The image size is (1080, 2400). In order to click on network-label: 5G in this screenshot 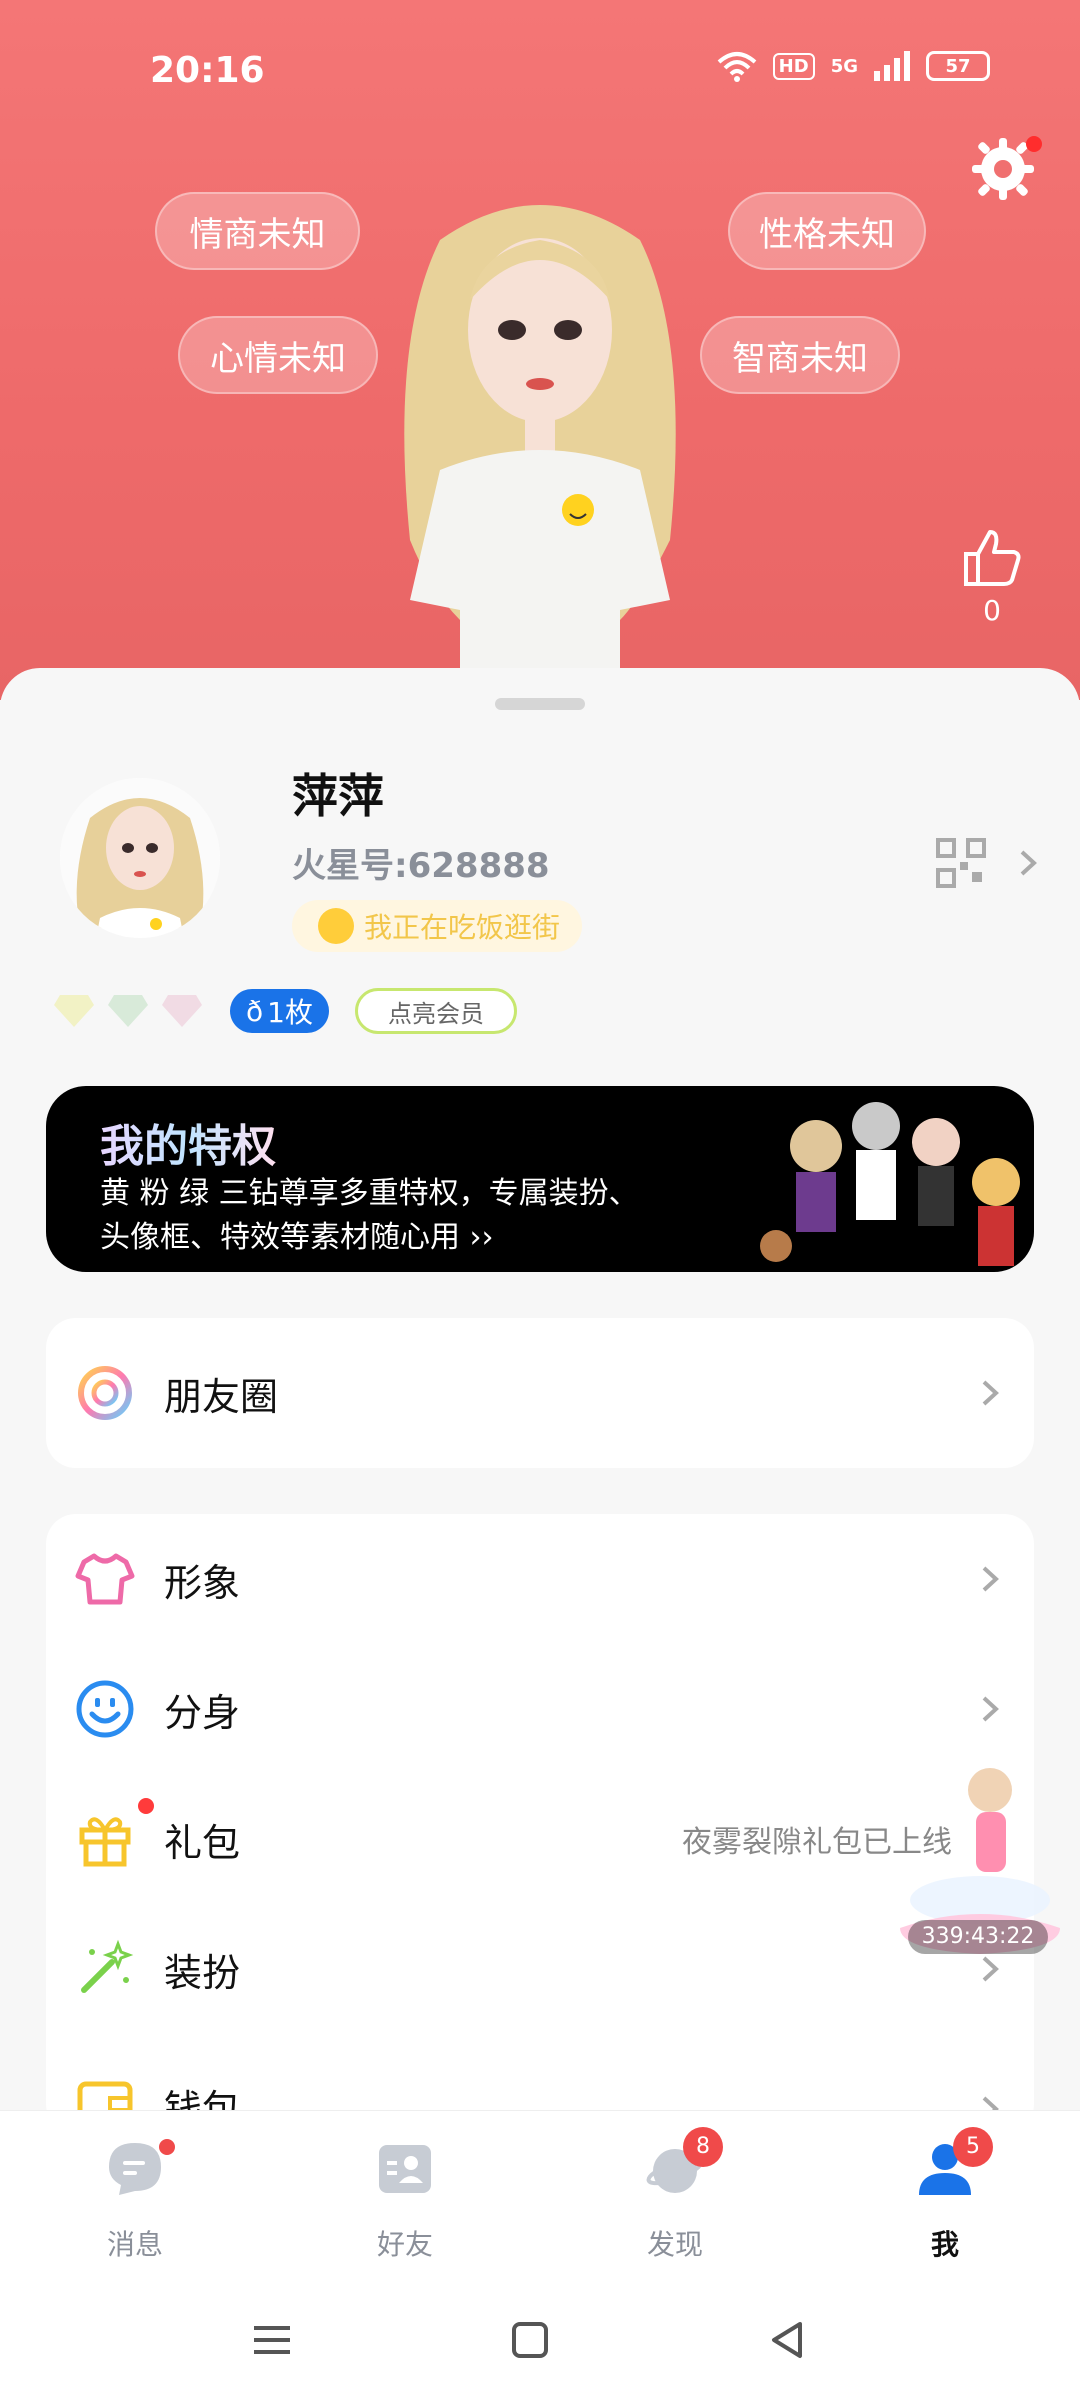, I will do `click(844, 66)`.